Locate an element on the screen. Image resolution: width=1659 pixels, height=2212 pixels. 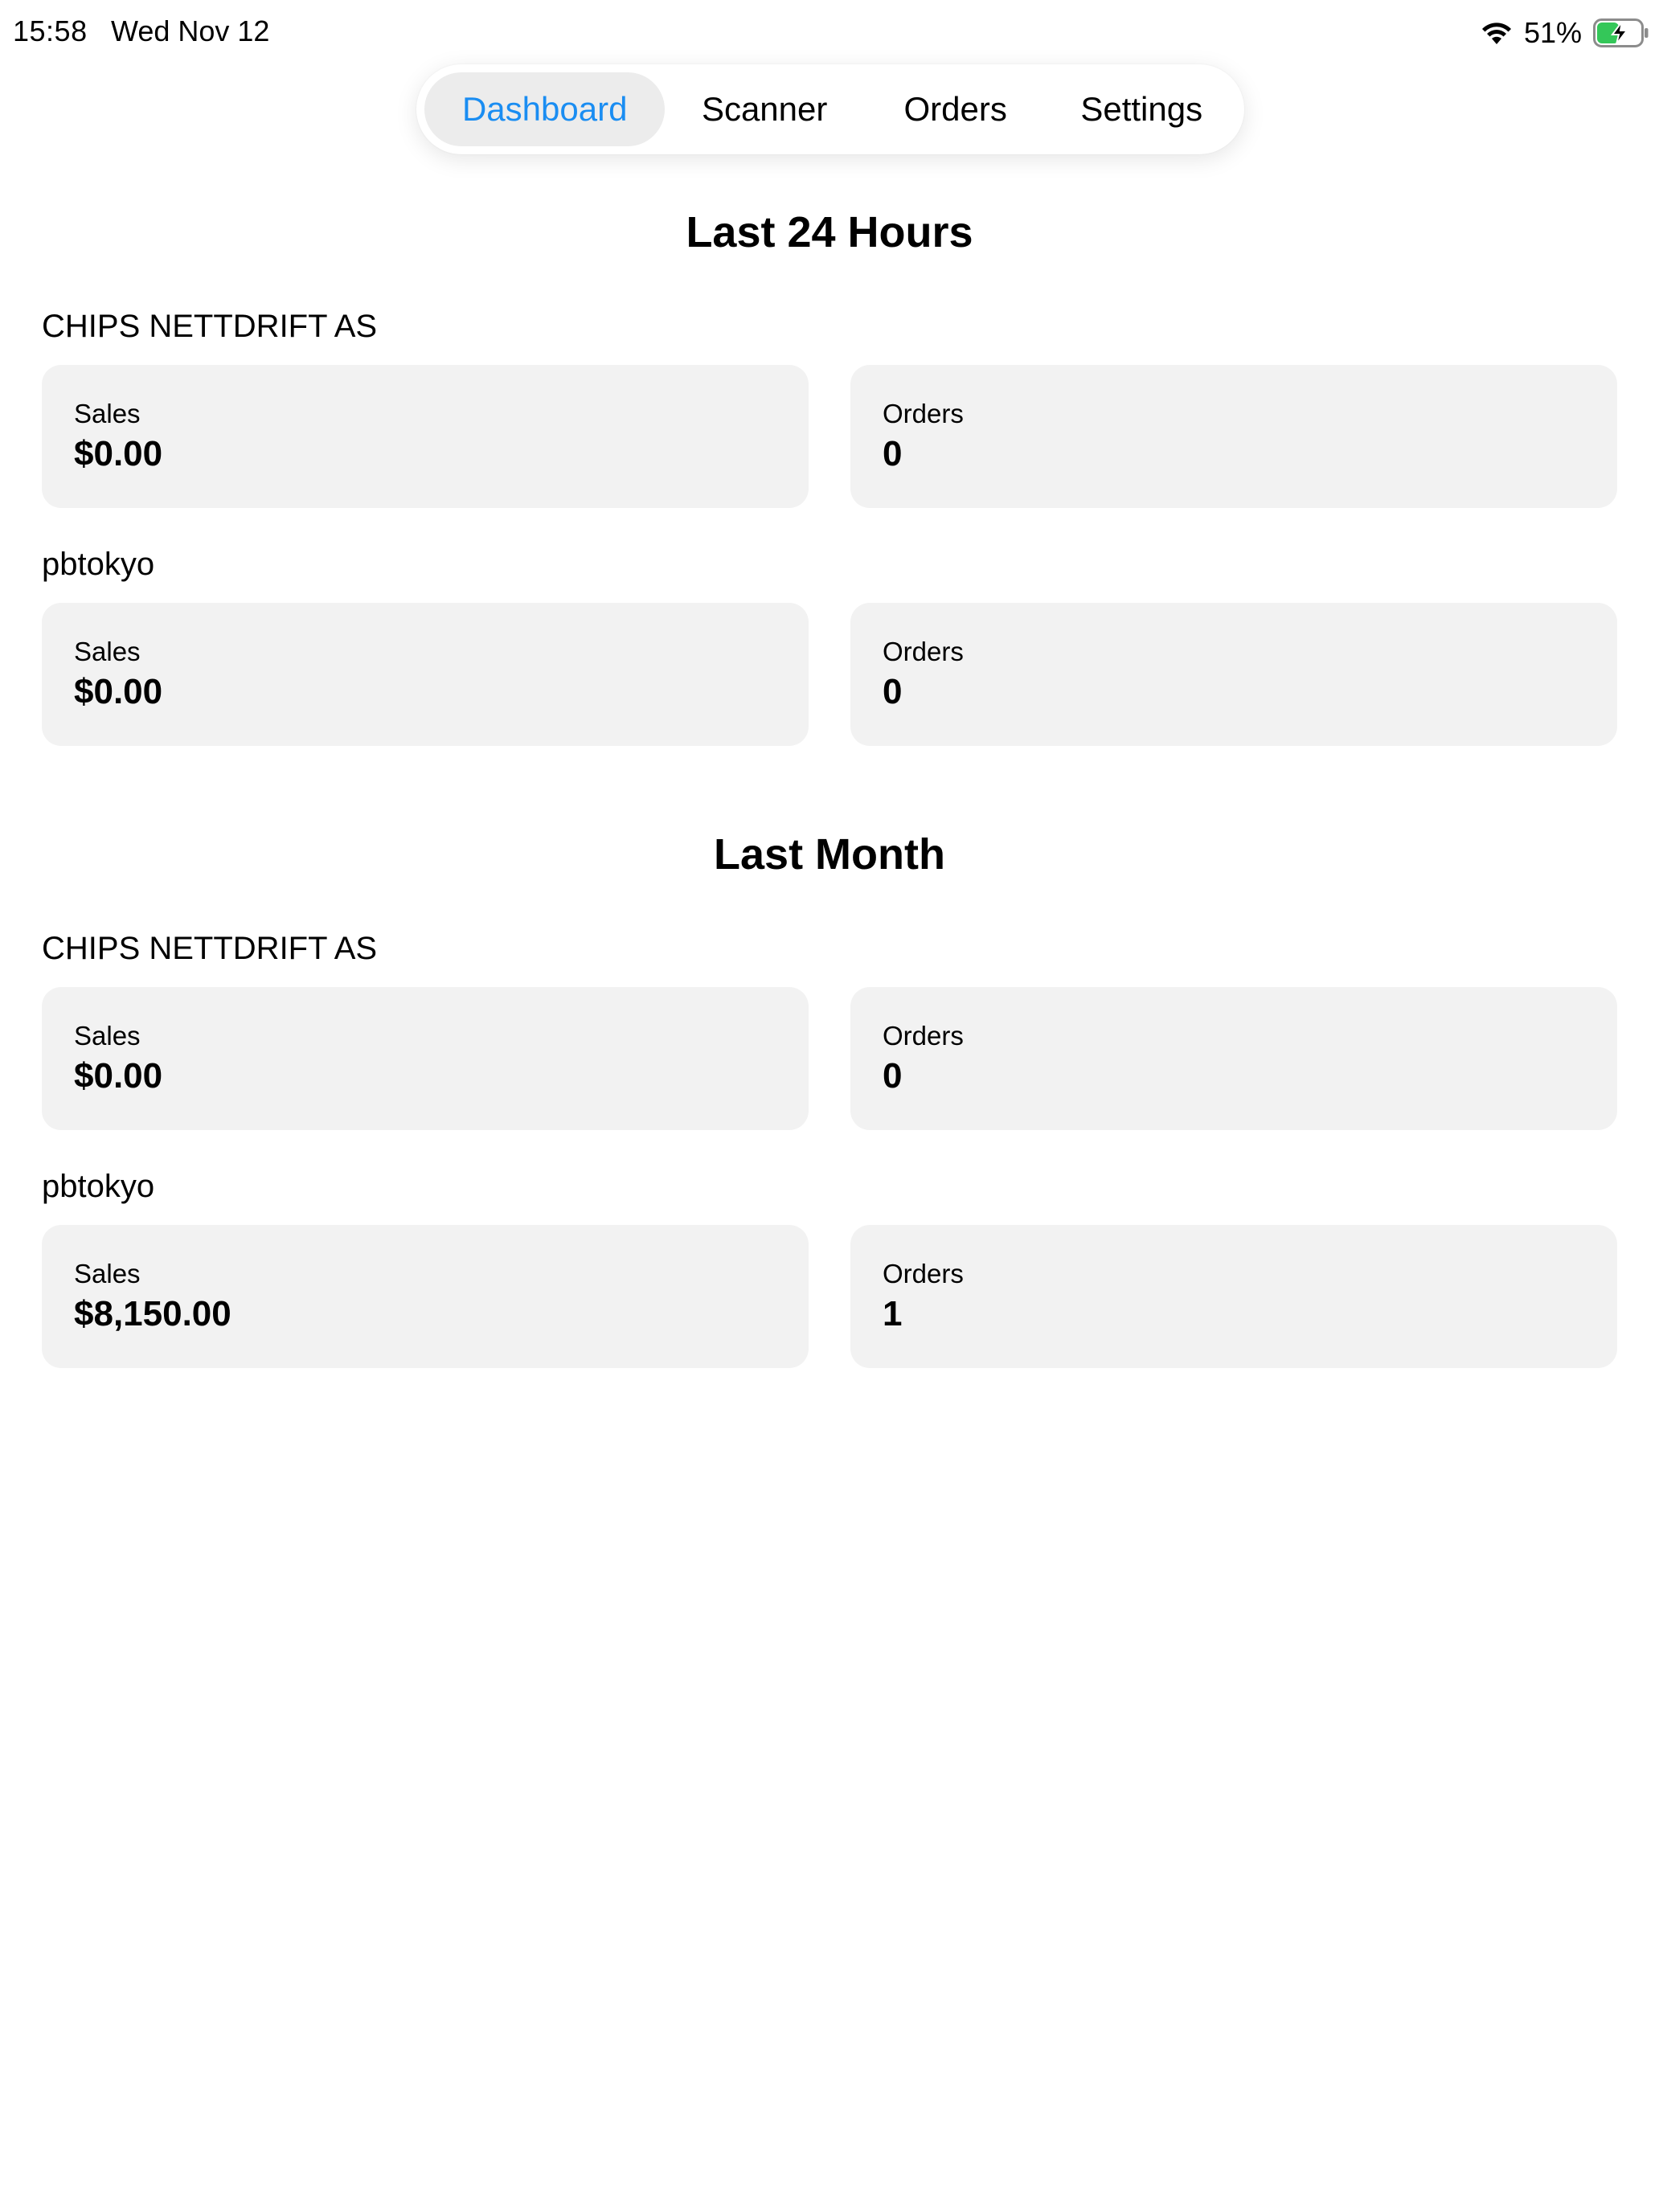
status-indicators: 51% is located at coordinates (1565, 33).